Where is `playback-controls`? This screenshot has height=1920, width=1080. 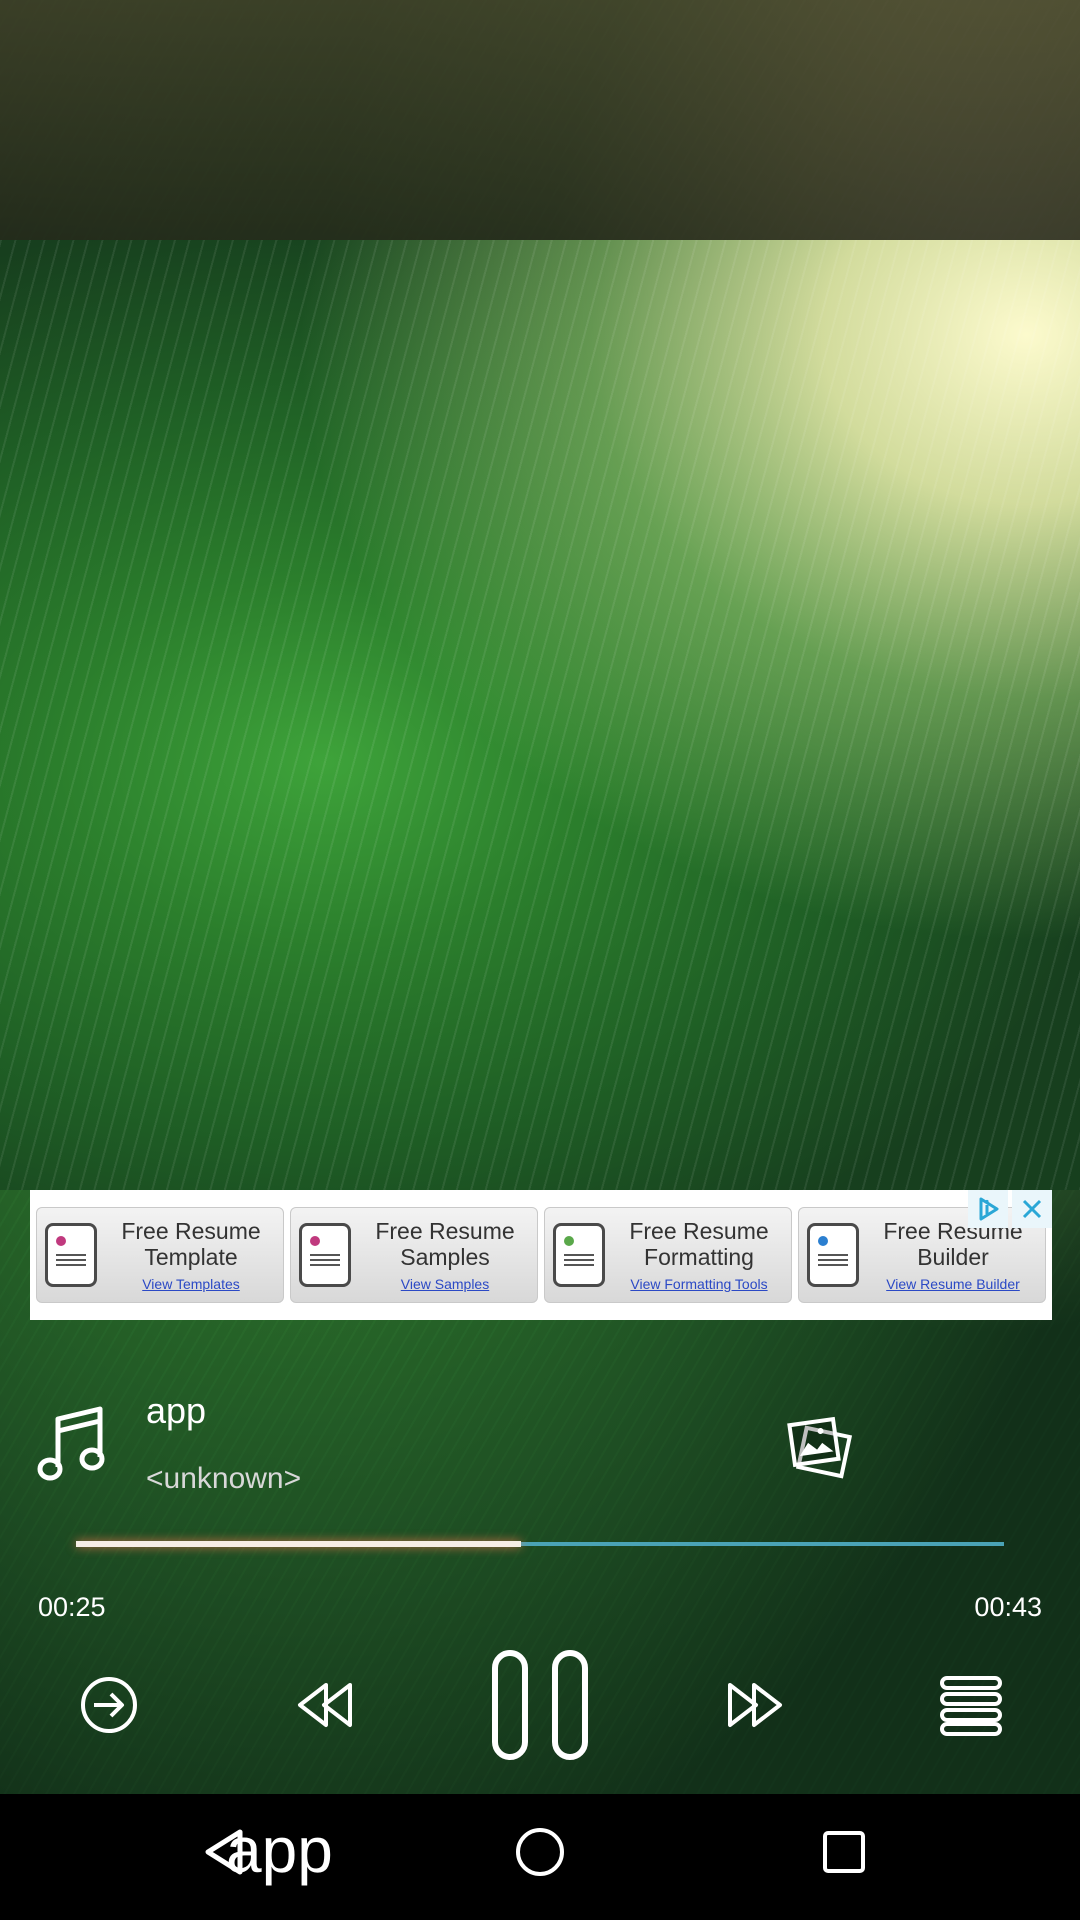 playback-controls is located at coordinates (540, 1705).